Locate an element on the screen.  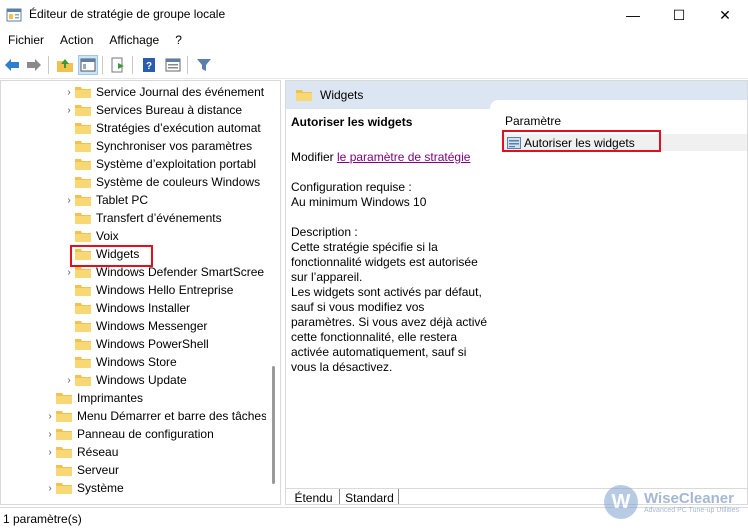
column-header-setting: Paramètre is located at coordinates (533, 121).